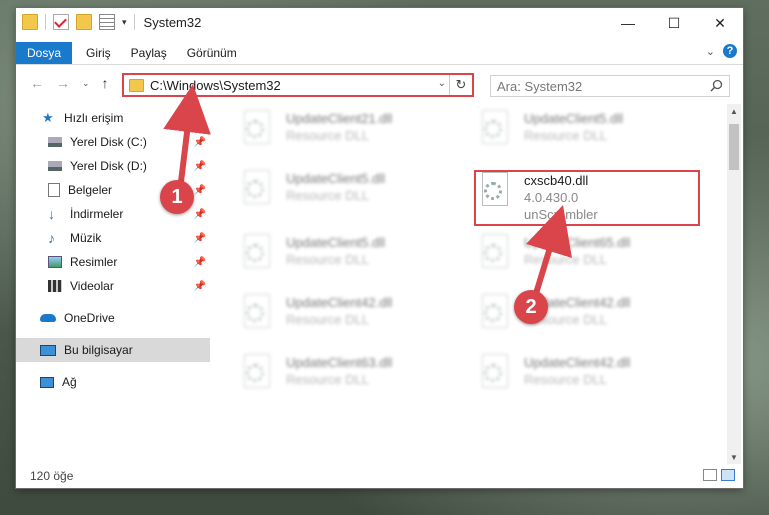  I want to click on expand-ribbon-chevron-icon: ⌄, so click(710, 51).